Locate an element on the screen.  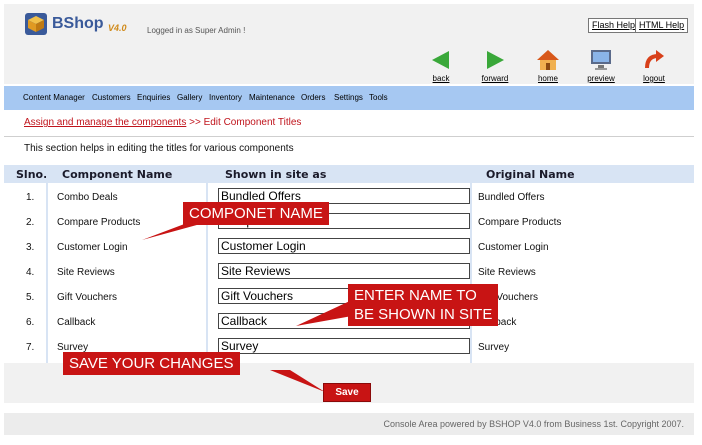
callout-component-name: COMPONET NAME is located at coordinates (256, 213).